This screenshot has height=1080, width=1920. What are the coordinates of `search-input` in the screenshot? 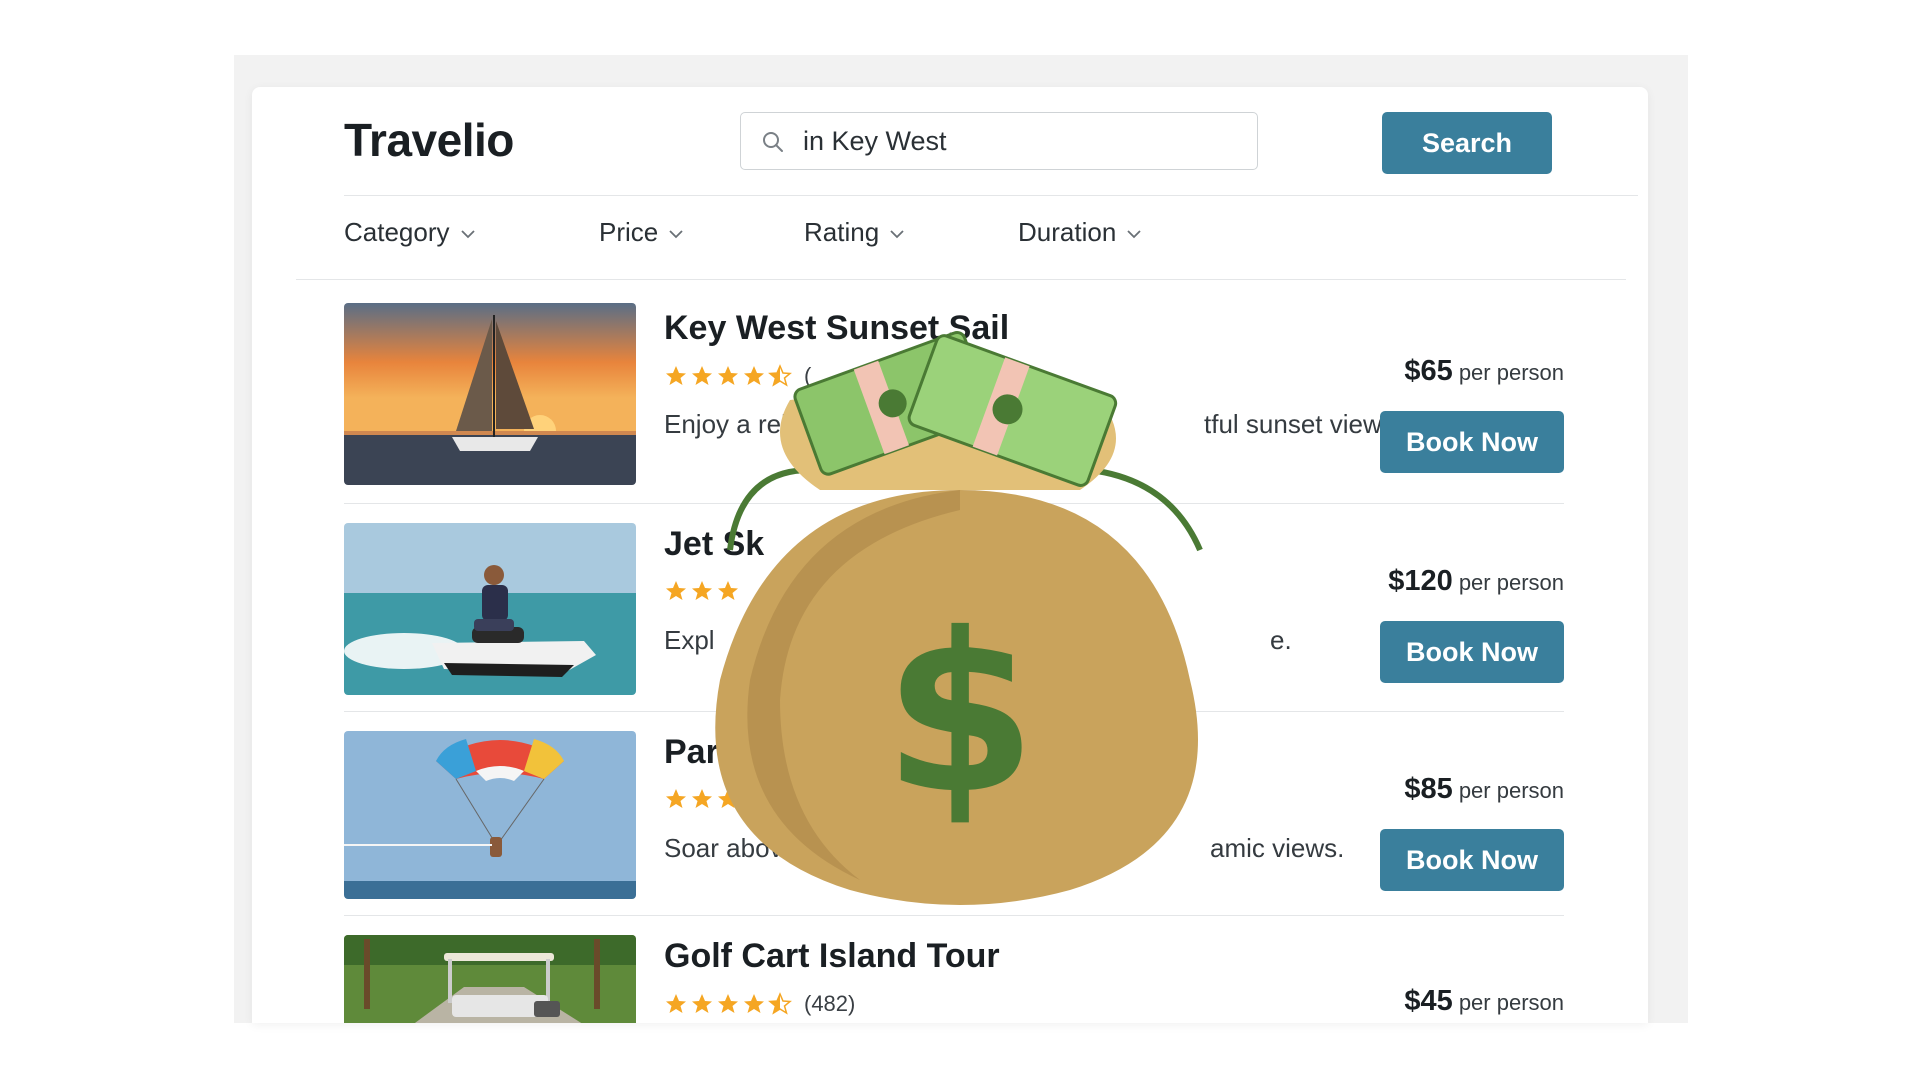 It's located at (1023, 141).